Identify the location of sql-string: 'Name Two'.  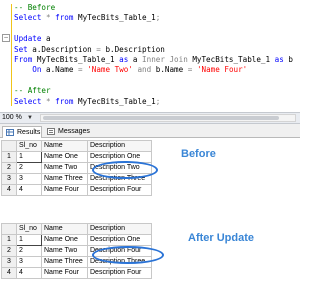
(110, 70).